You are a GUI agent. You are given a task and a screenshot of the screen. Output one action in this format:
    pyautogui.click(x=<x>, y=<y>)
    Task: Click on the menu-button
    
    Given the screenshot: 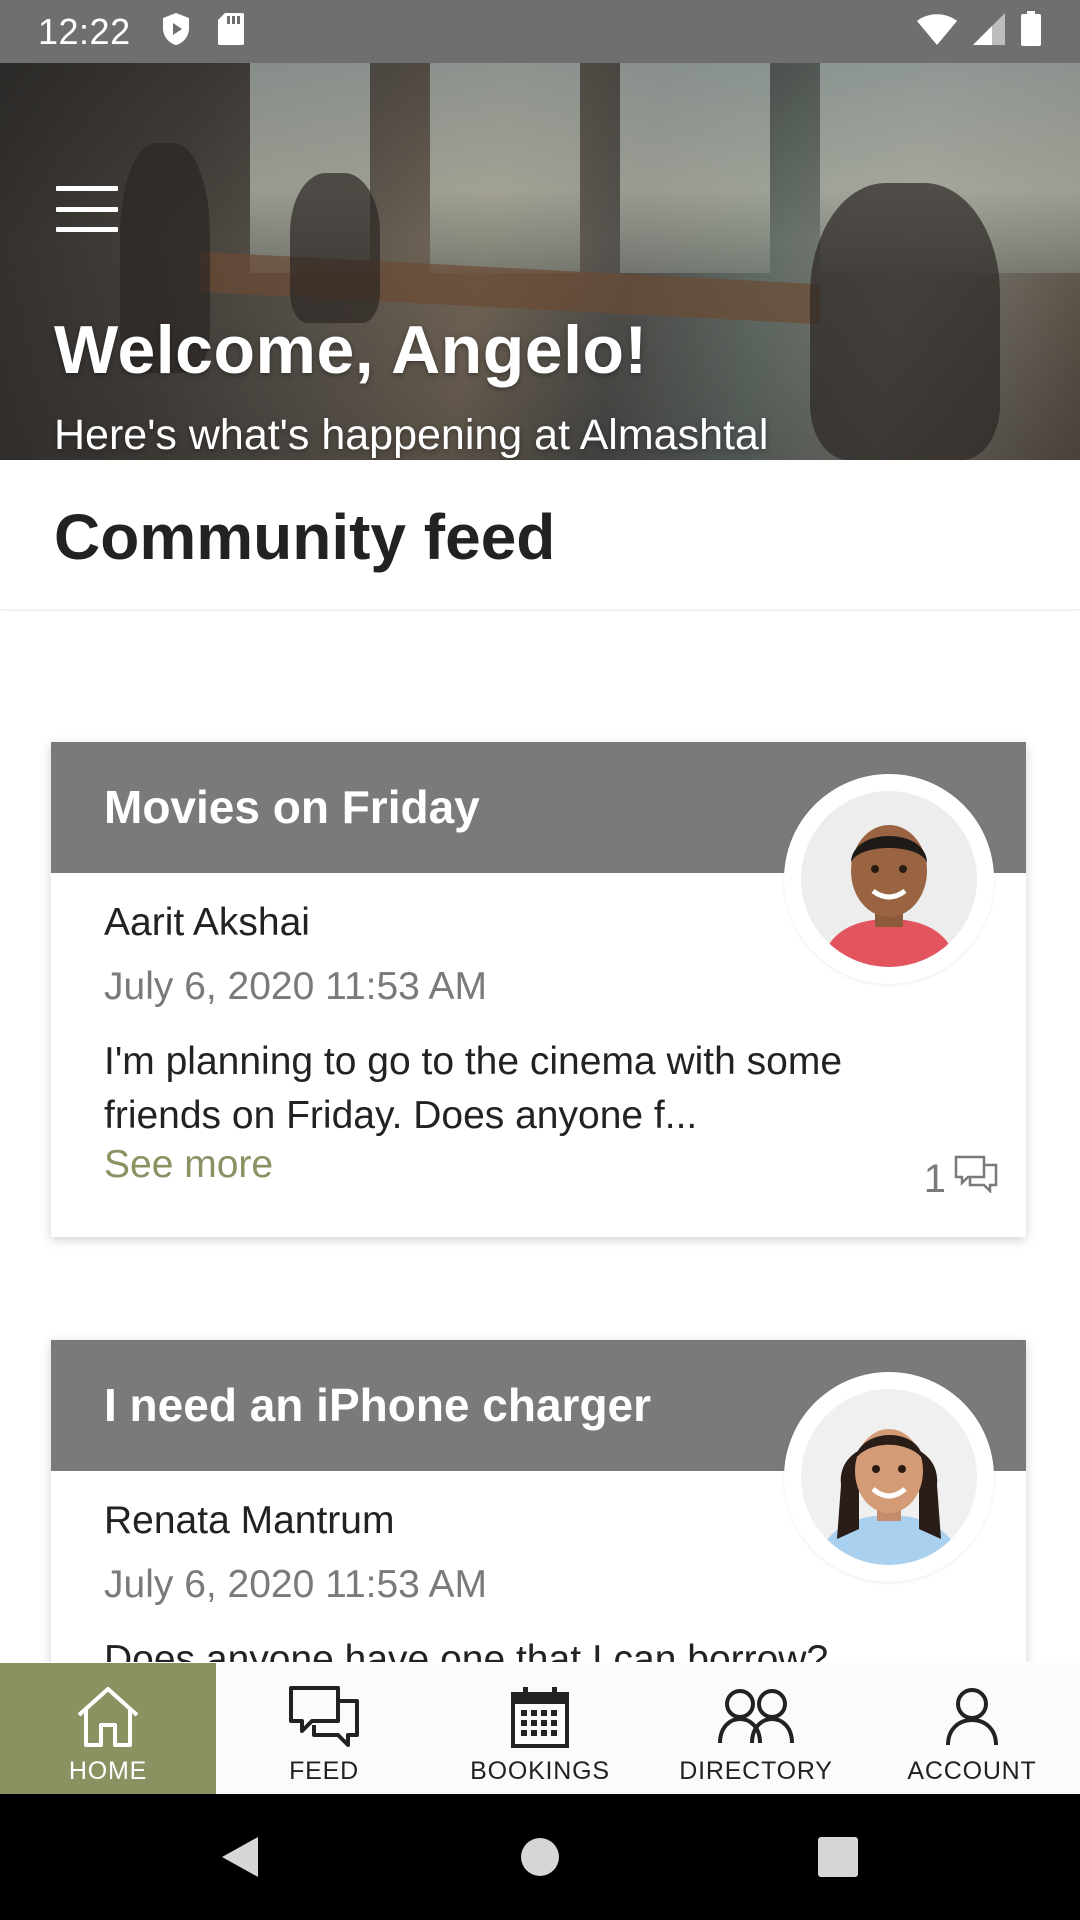 What is the action you would take?
    pyautogui.click(x=87, y=209)
    